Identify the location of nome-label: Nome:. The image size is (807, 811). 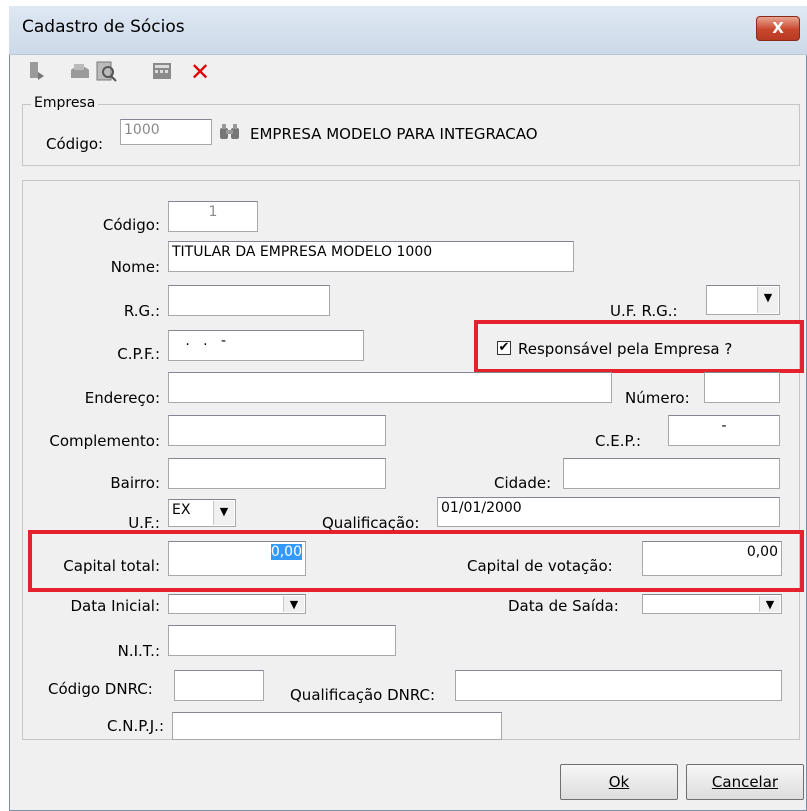
(135, 267).